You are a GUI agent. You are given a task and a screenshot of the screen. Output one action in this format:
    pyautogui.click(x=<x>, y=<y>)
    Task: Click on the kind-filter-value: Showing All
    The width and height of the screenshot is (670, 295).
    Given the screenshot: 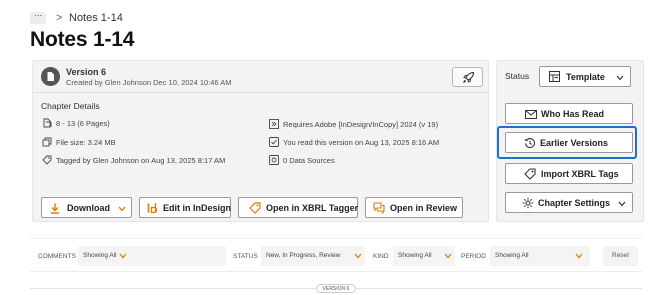 What is the action you would take?
    pyautogui.click(x=415, y=255)
    